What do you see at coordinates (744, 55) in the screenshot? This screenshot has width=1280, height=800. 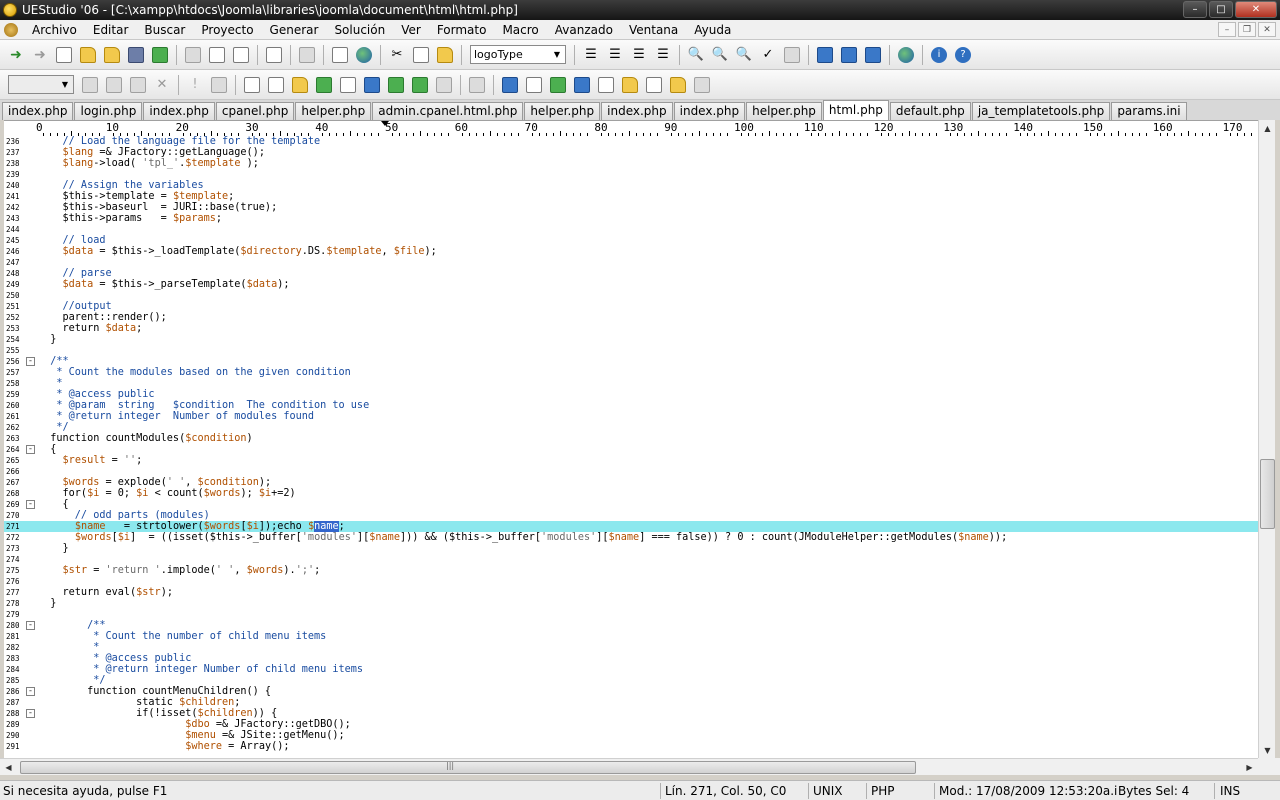 I see `find-prev-button: 🔍` at bounding box center [744, 55].